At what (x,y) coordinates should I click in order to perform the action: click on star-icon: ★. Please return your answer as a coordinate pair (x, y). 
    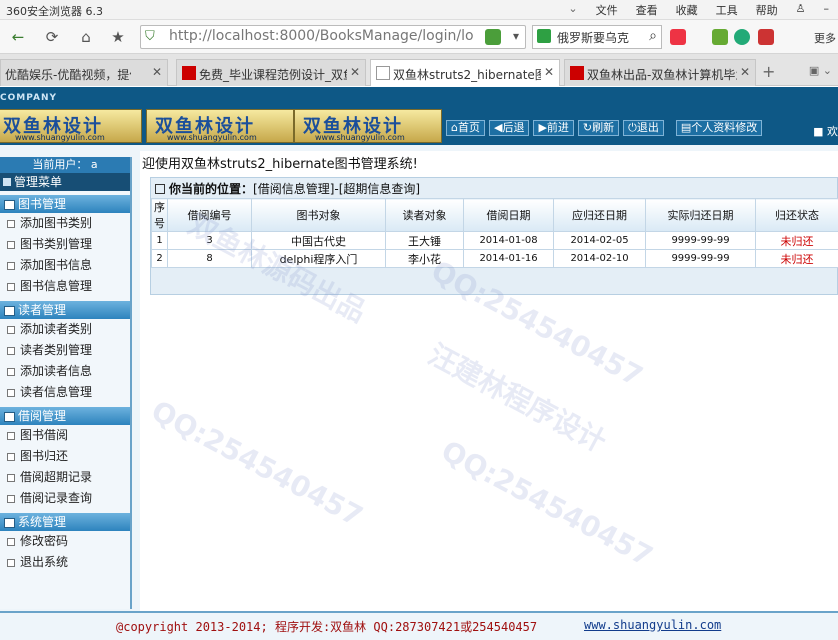
    Looking at the image, I should click on (118, 37).